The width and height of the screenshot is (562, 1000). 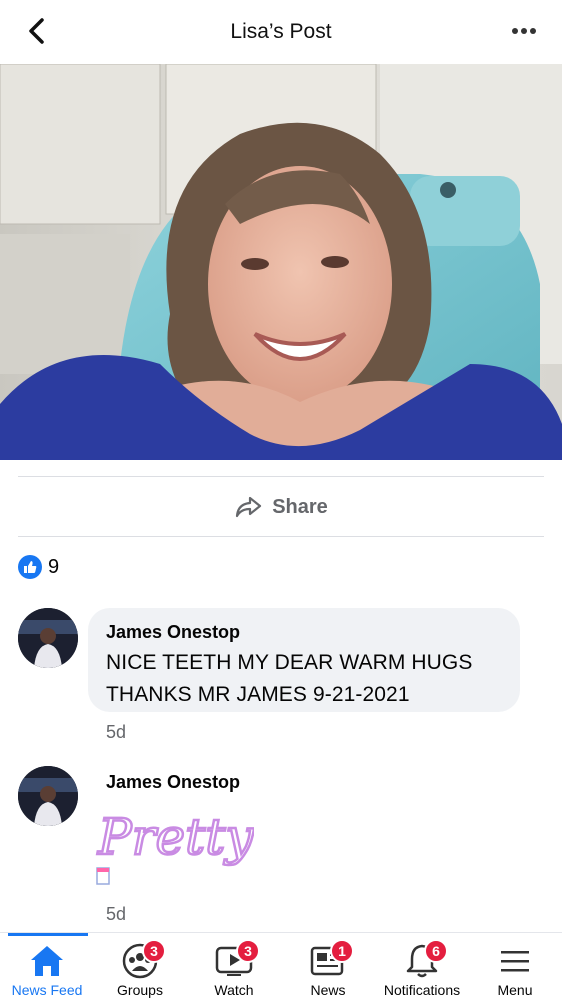 I want to click on chevron-left-icon, so click(x=36, y=31).